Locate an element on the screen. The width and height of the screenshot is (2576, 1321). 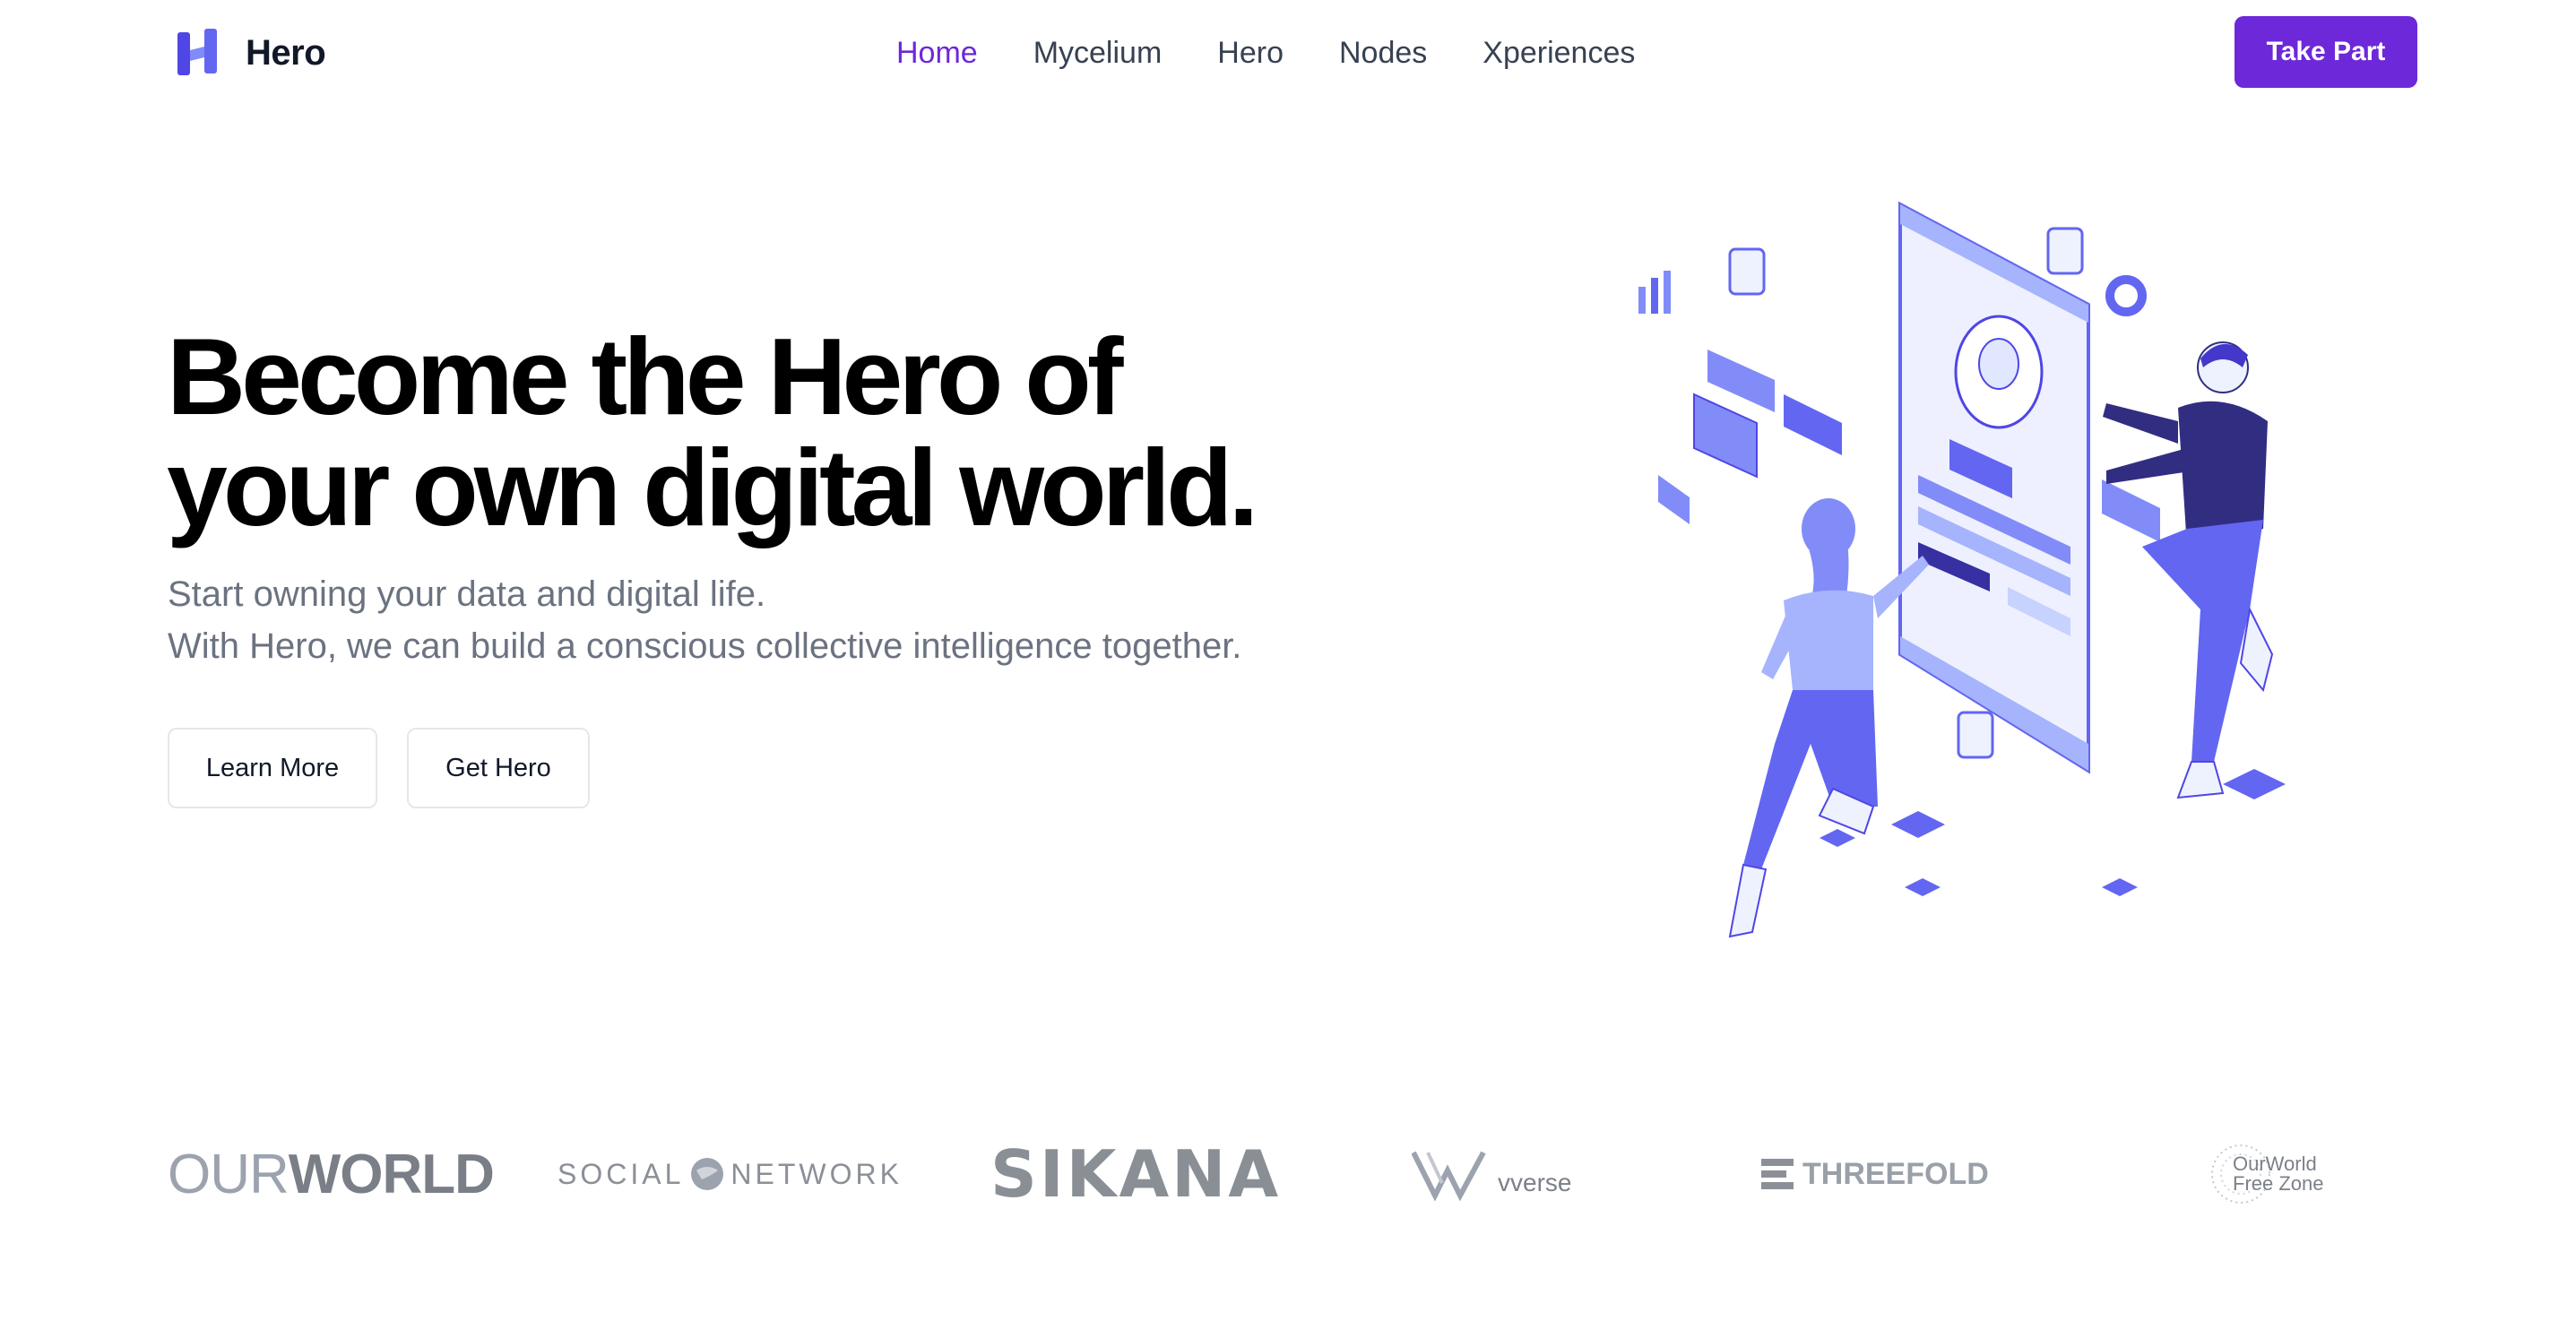
freezone-line-1: OurWorld is located at coordinates (2275, 1164).